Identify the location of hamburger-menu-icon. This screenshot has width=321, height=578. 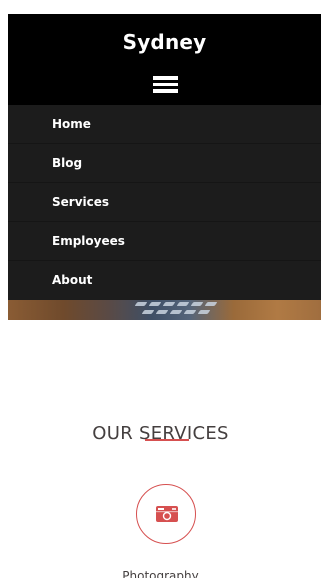
(165, 84).